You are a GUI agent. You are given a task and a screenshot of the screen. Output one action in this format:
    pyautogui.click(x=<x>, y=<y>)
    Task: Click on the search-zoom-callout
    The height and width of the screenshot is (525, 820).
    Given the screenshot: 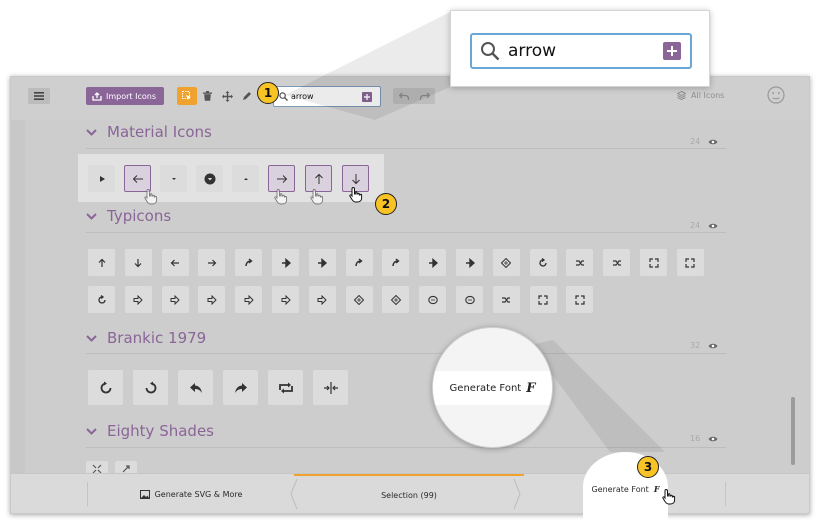 What is the action you would take?
    pyautogui.click(x=580, y=48)
    